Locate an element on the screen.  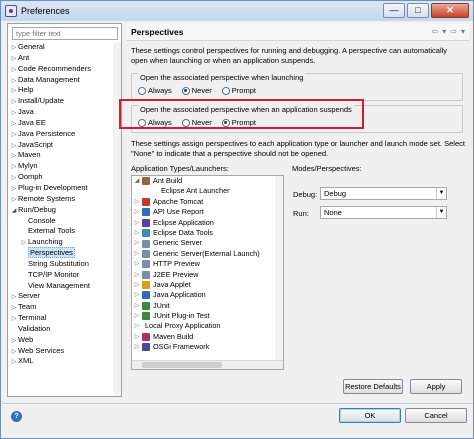
tree-item: ▷ Java is located at coordinates (64, 112).